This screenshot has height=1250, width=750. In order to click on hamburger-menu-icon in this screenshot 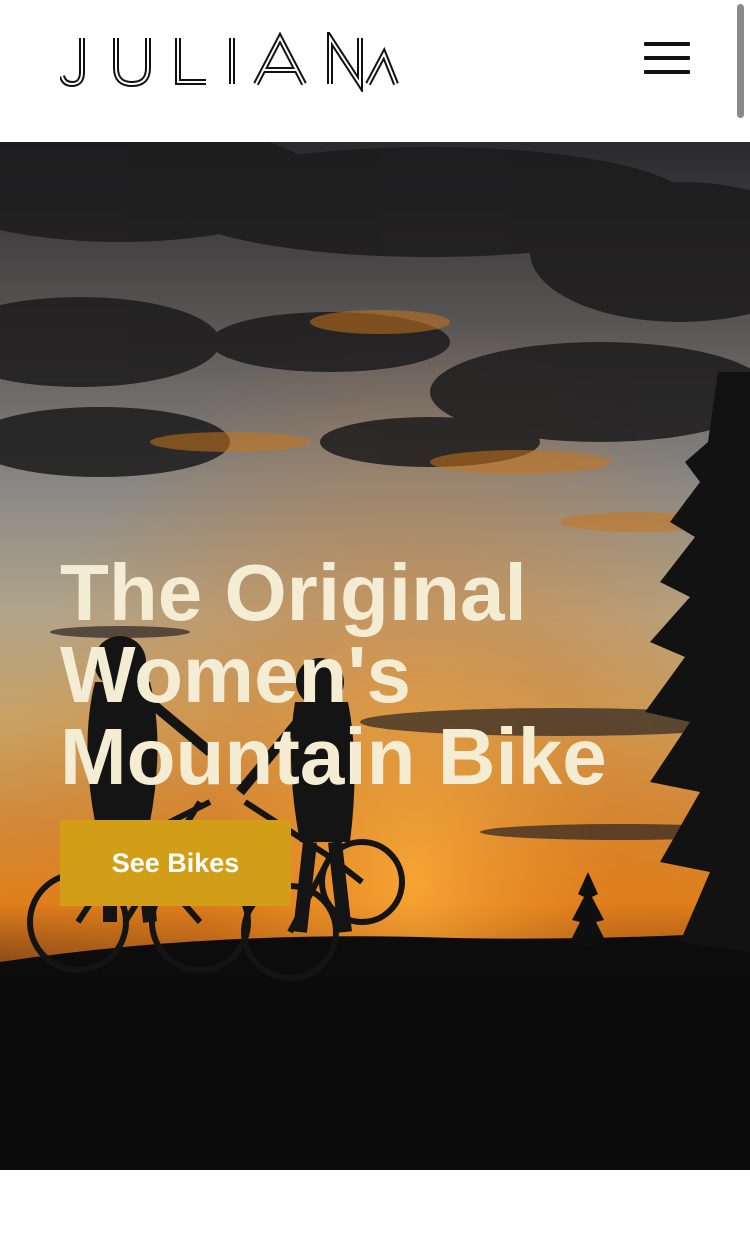, I will do `click(668, 59)`.